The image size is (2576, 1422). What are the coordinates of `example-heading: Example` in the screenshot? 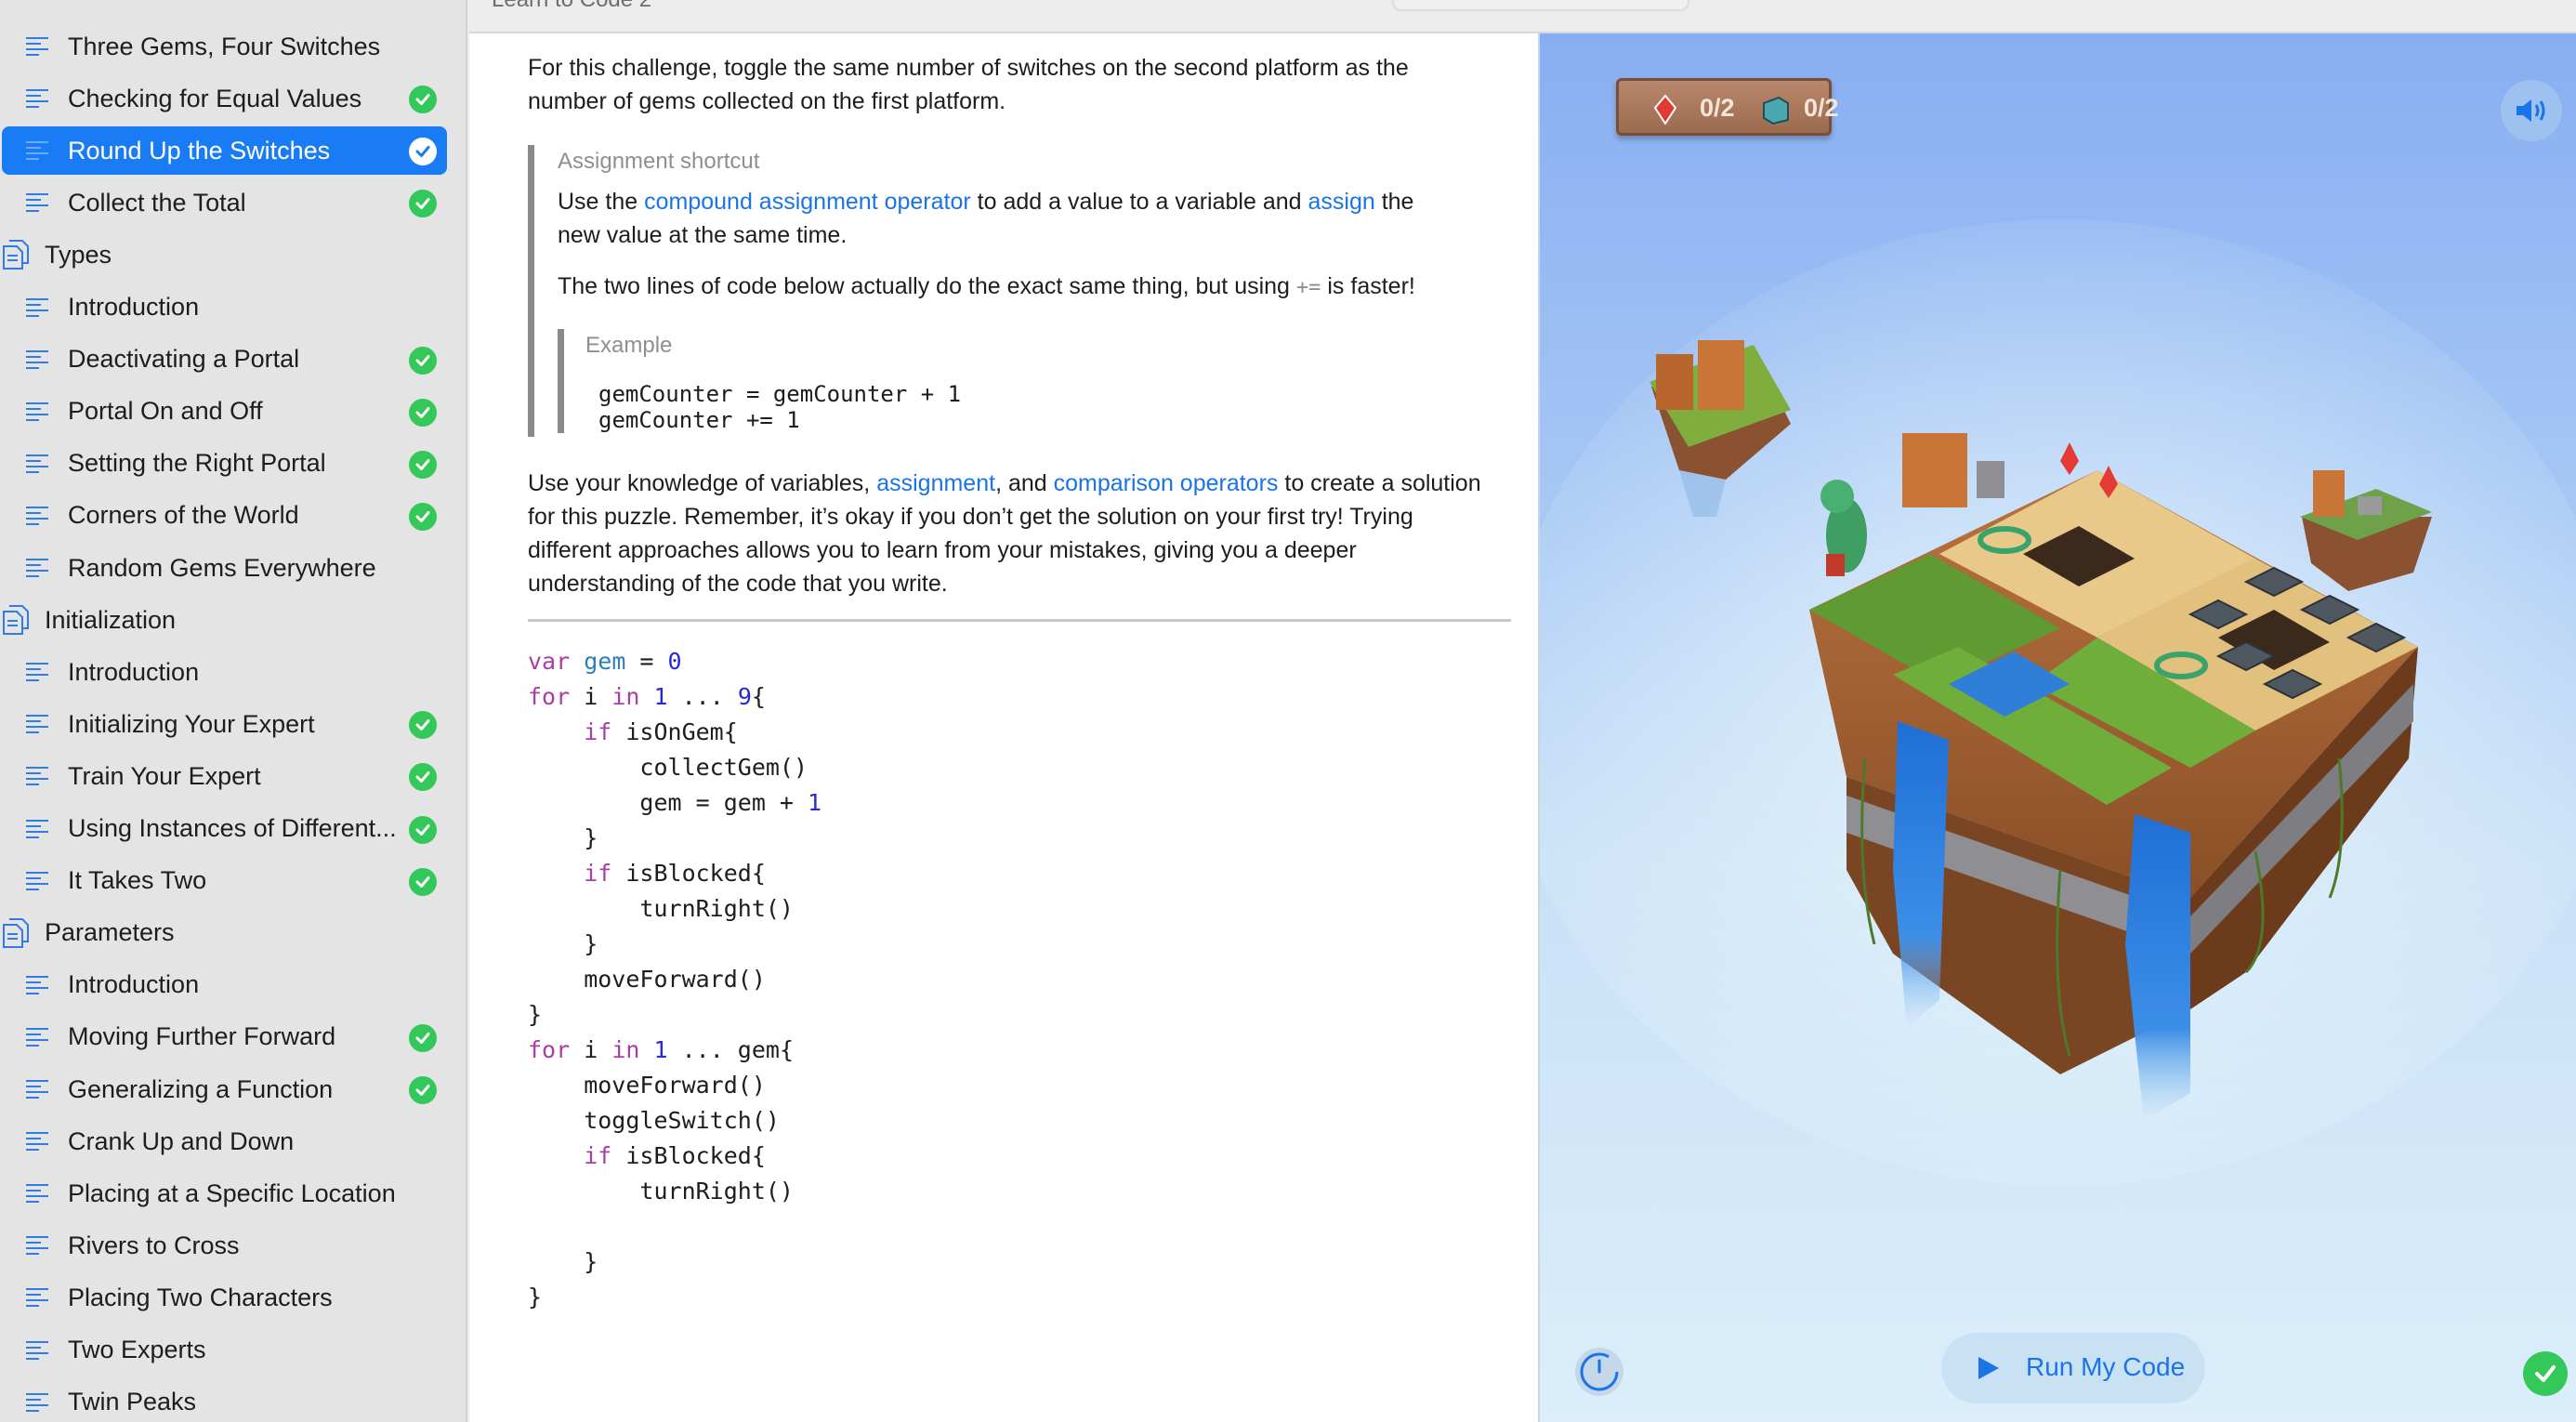 It's located at (629, 345).